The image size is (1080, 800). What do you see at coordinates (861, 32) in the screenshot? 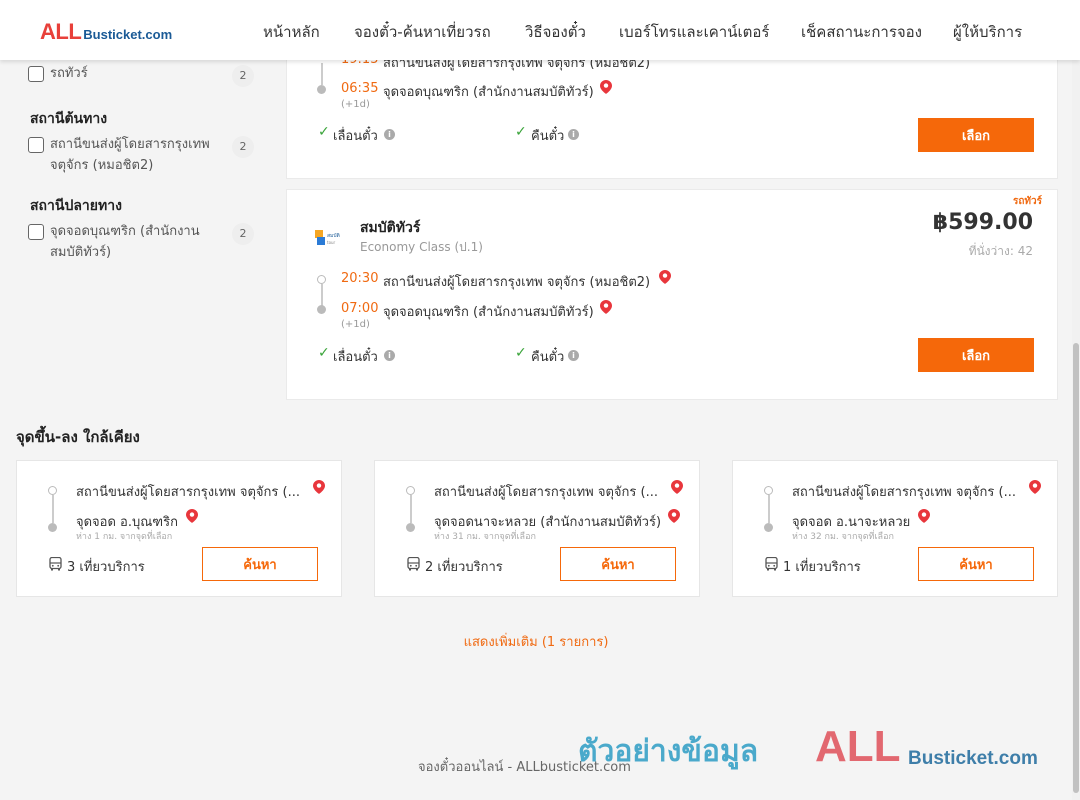
I see `nav-check-status: เช็คสถานะการจอง` at bounding box center [861, 32].